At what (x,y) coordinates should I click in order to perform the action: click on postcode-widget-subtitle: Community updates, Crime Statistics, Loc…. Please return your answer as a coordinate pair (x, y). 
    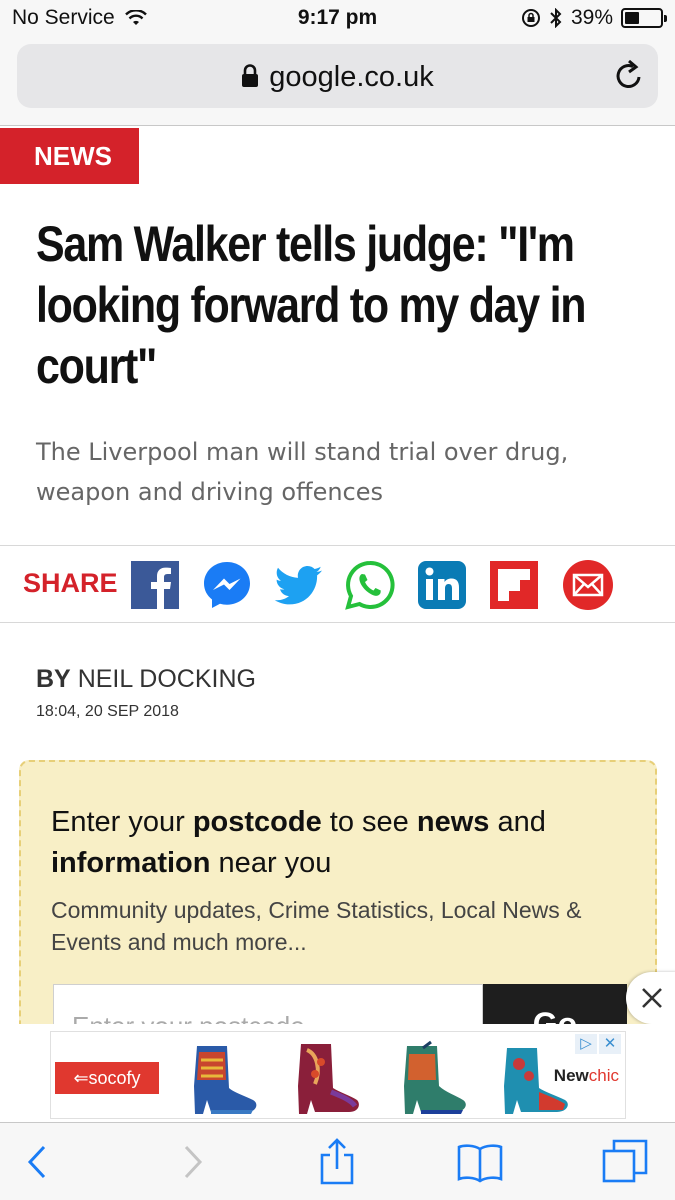
    Looking at the image, I should click on (316, 926).